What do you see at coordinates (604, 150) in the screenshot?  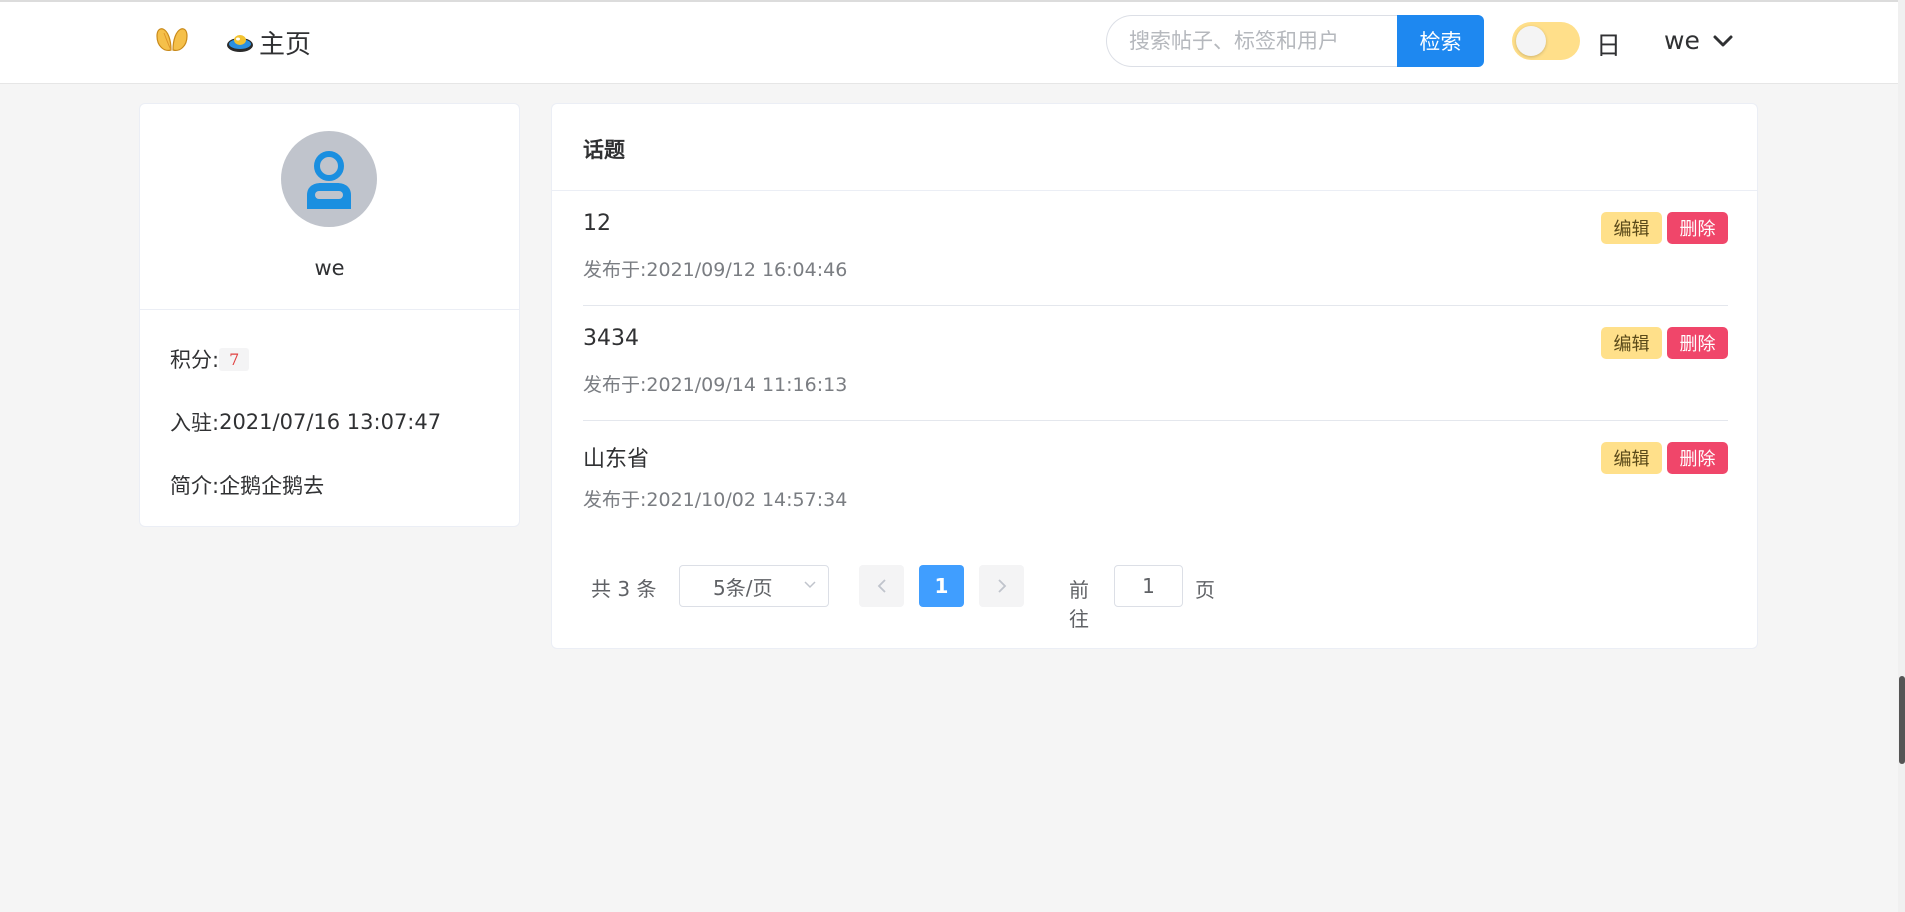 I see `topics-title: 话题` at bounding box center [604, 150].